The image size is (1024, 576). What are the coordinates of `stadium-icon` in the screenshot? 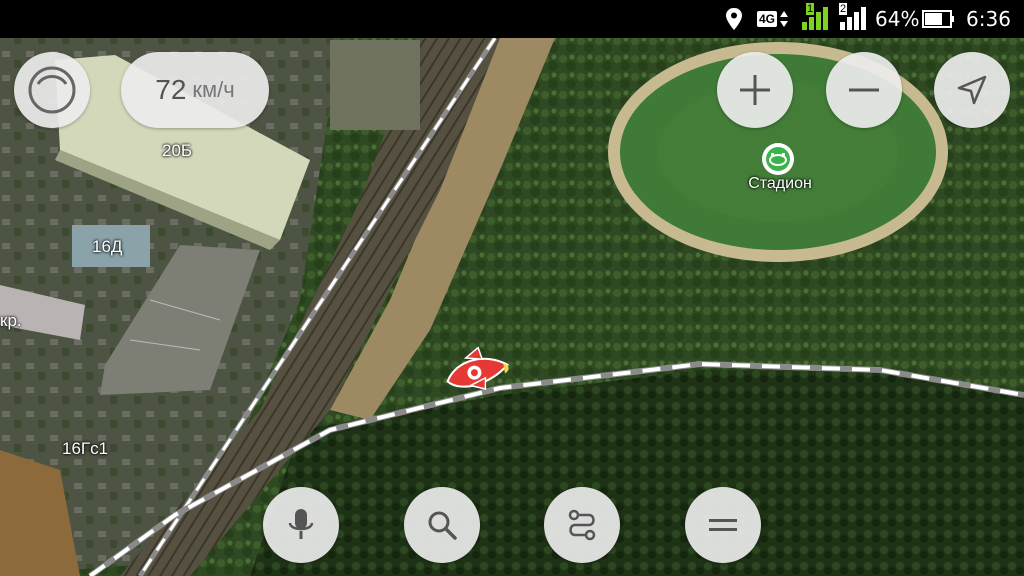 It's located at (778, 159).